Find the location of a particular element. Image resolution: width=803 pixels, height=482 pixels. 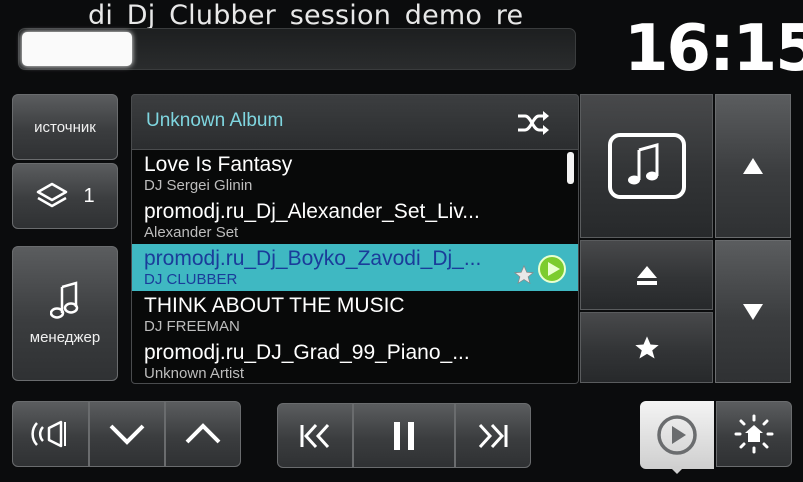

audio-source-button is located at coordinates (50, 434).